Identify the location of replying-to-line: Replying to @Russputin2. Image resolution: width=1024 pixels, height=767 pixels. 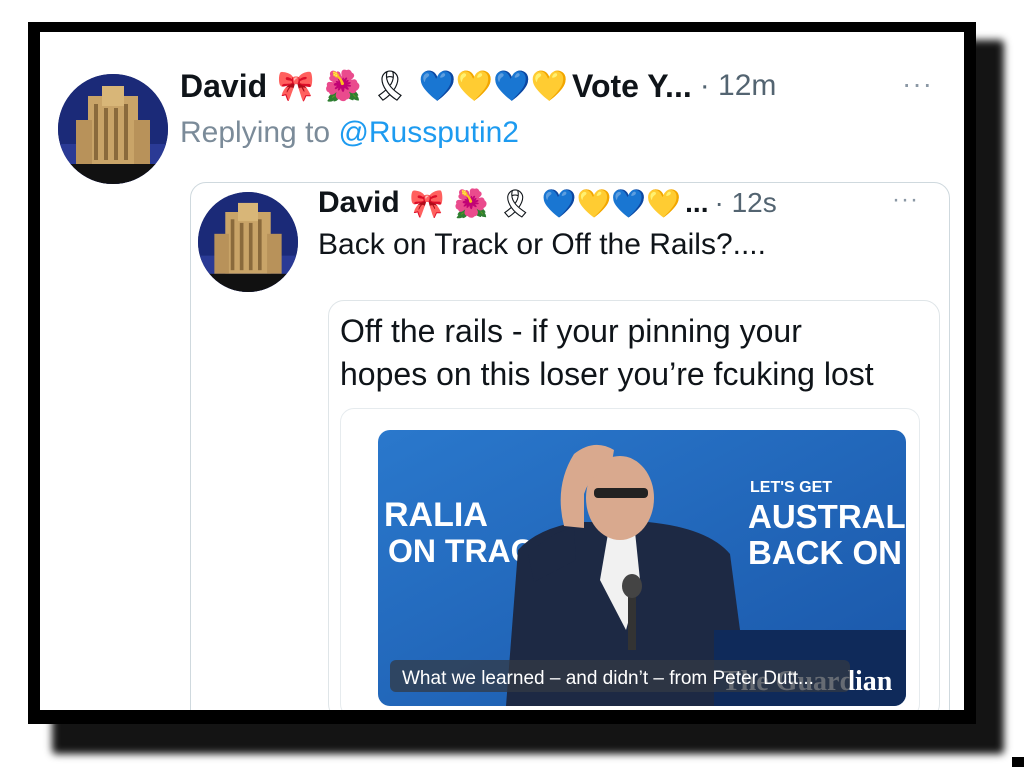
(349, 133).